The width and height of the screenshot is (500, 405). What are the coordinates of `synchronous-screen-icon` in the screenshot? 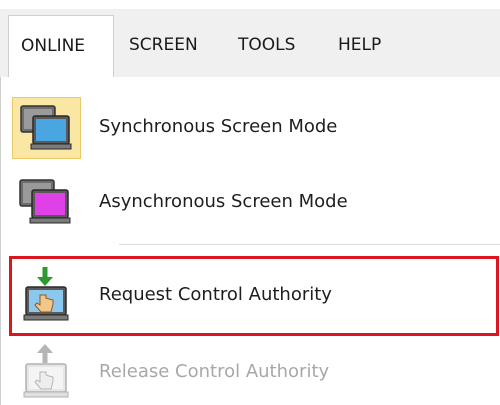 It's located at (46, 127).